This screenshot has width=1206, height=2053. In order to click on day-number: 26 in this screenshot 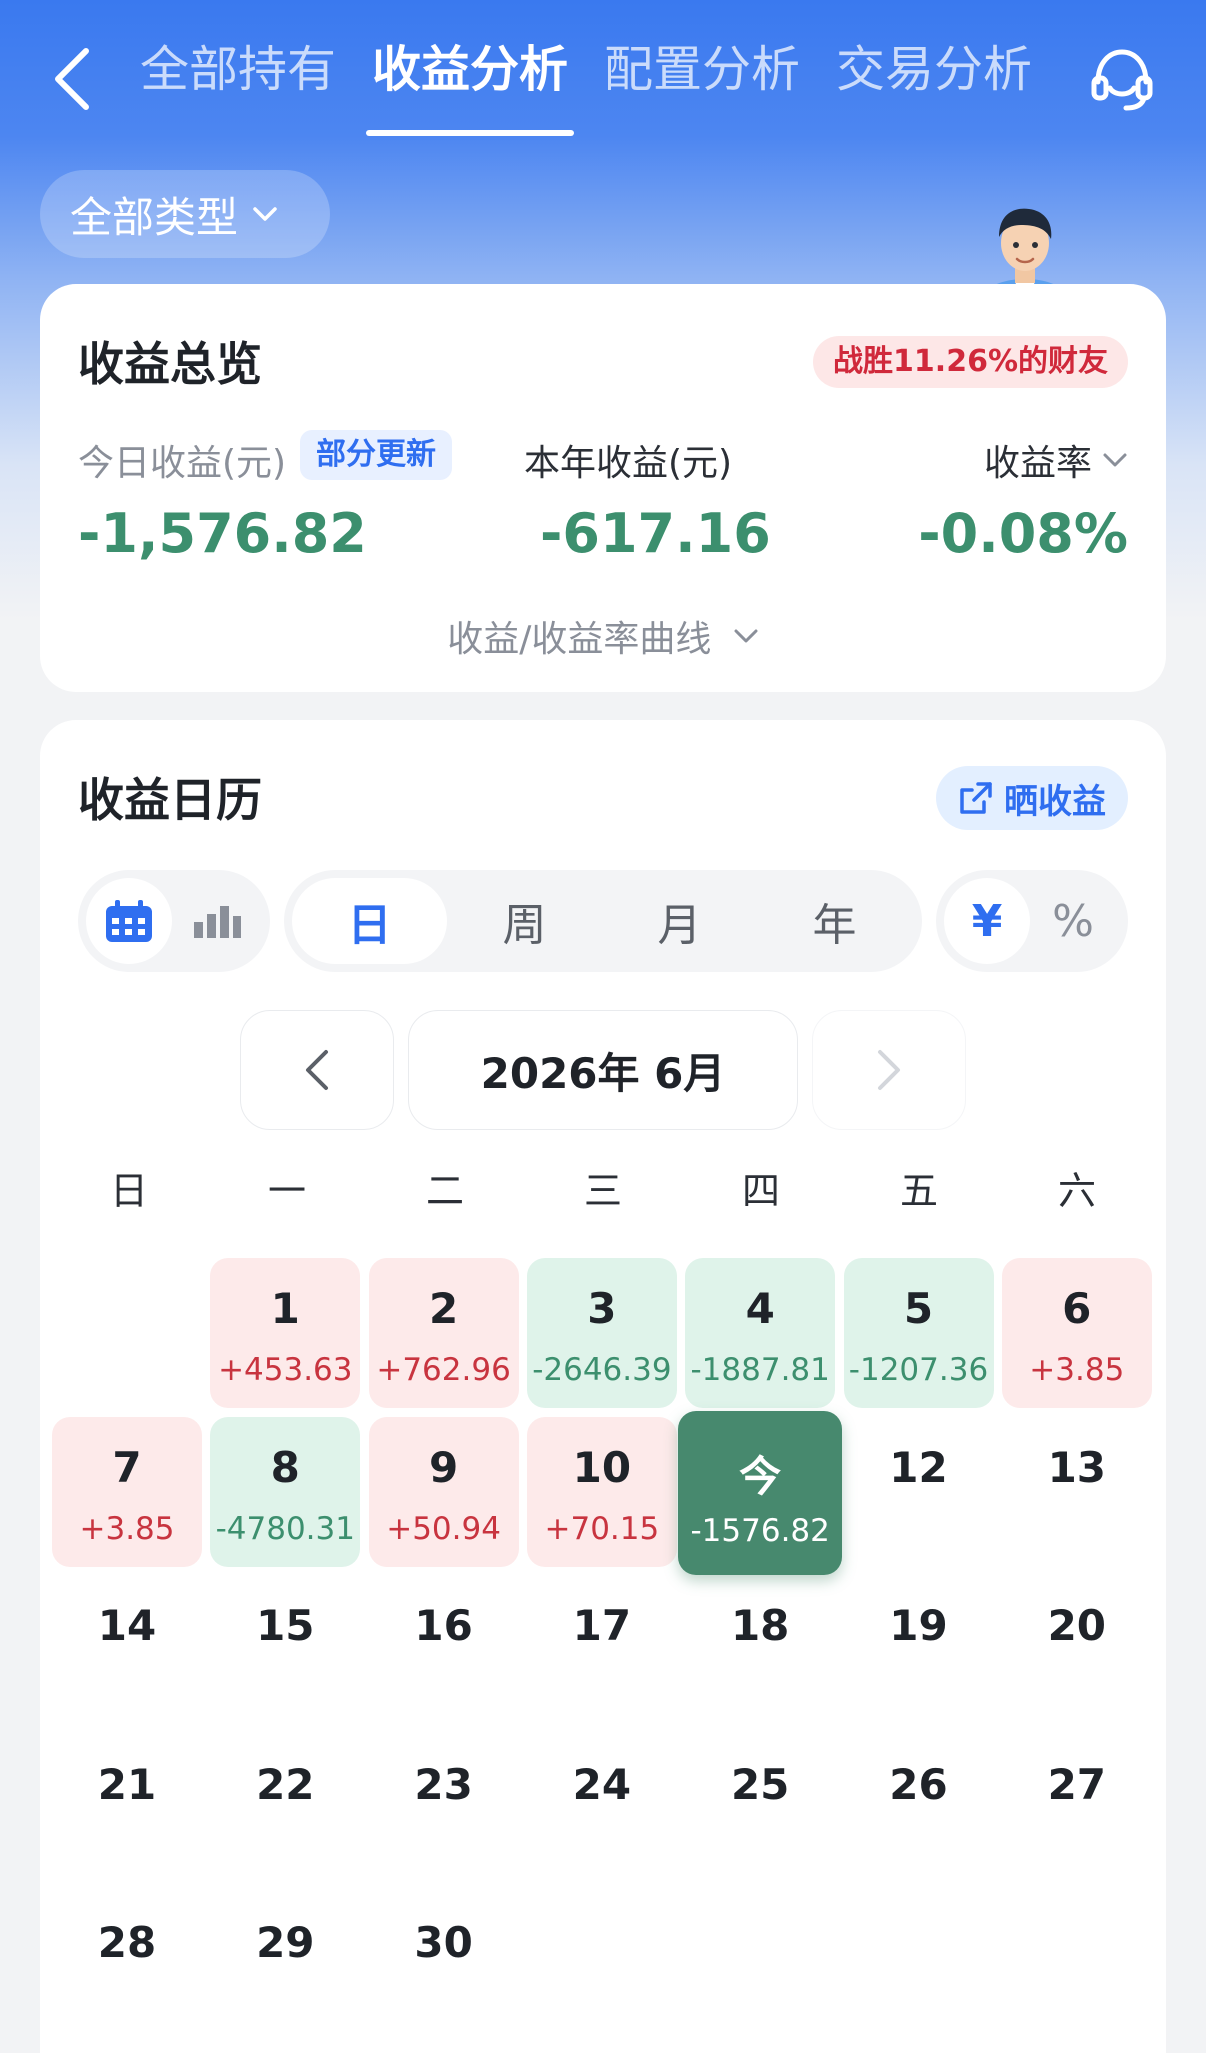, I will do `click(918, 1784)`.